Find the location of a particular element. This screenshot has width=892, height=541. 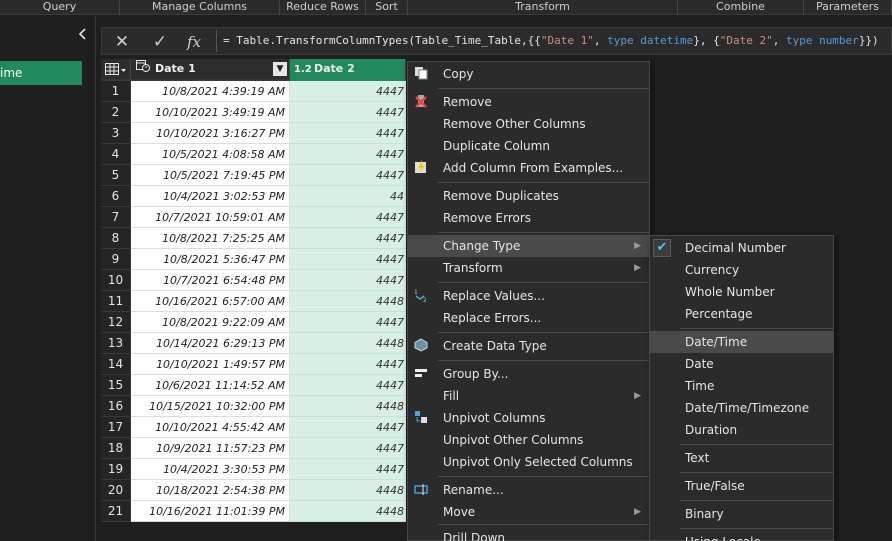

table-cell-date1: 10/10/2021 1:49:57 PM is located at coordinates (210, 364).